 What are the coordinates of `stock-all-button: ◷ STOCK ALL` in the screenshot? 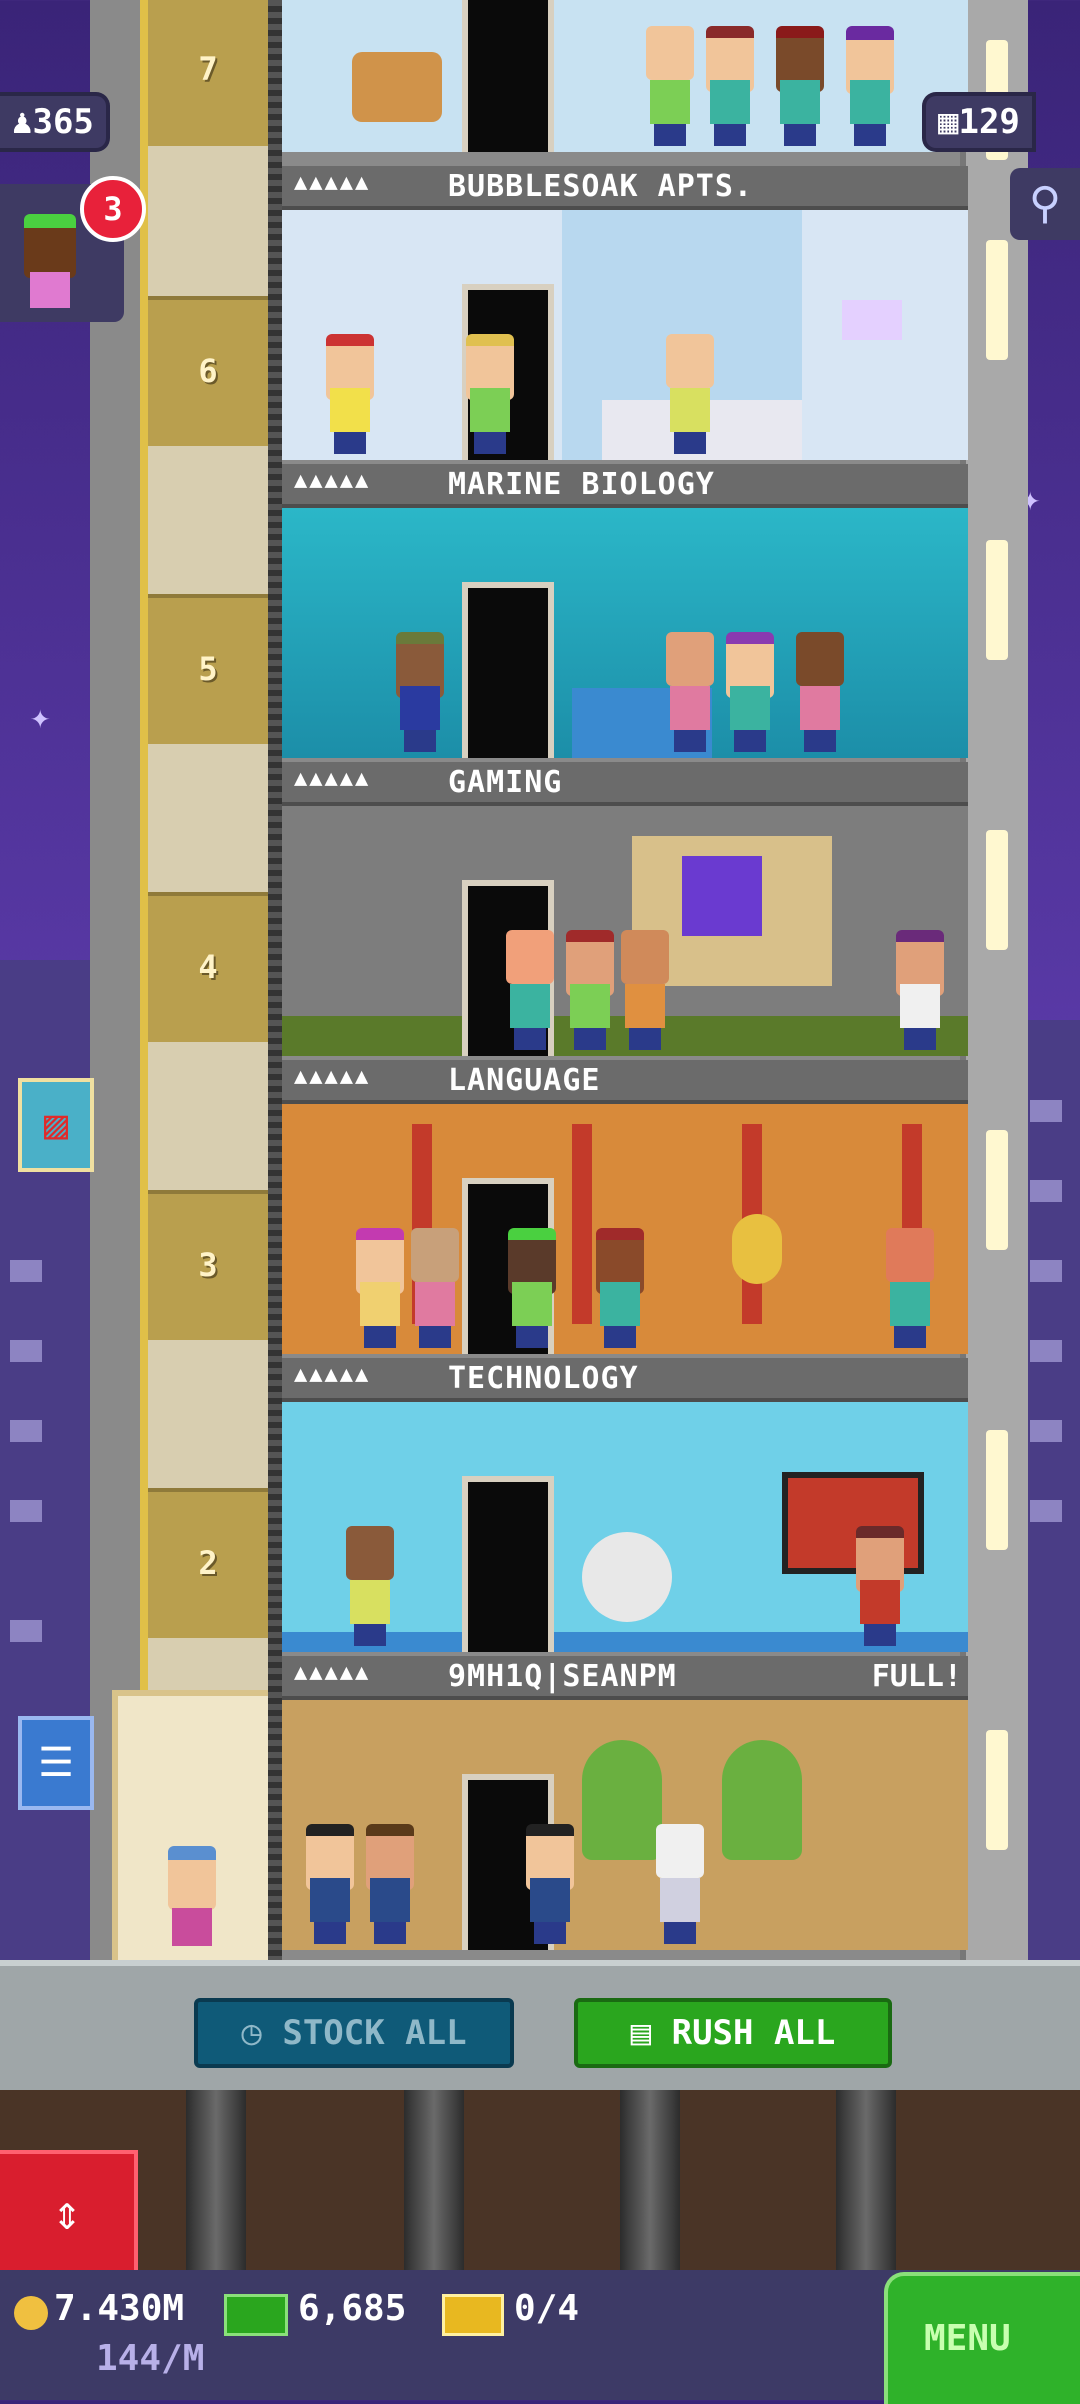 It's located at (354, 2033).